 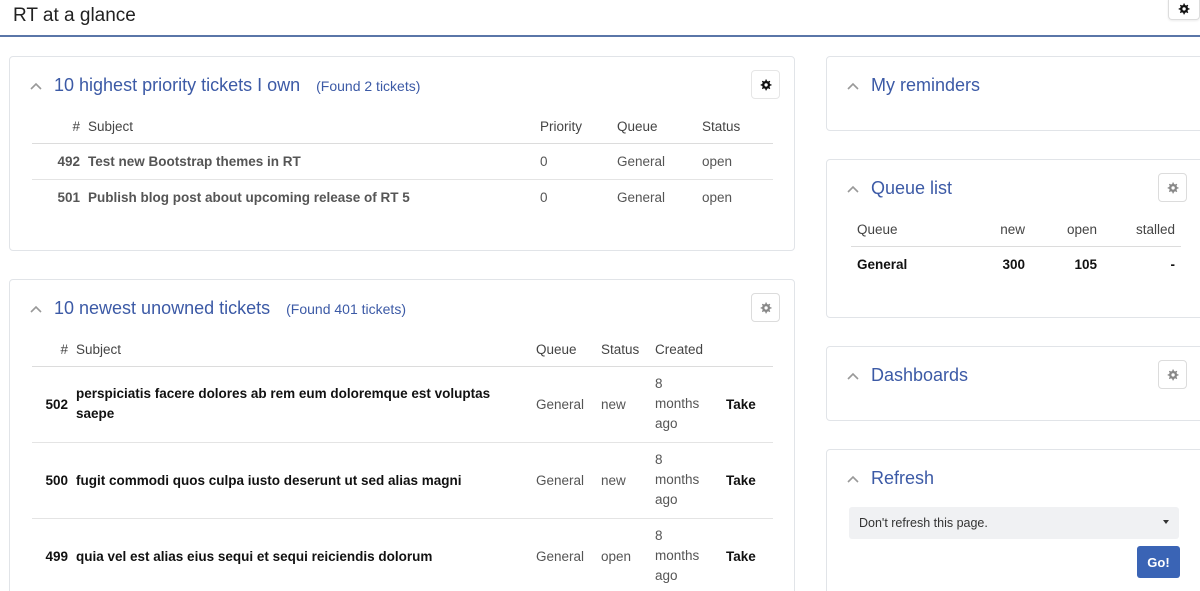 I want to click on queue-new-count: 300, so click(x=996, y=264).